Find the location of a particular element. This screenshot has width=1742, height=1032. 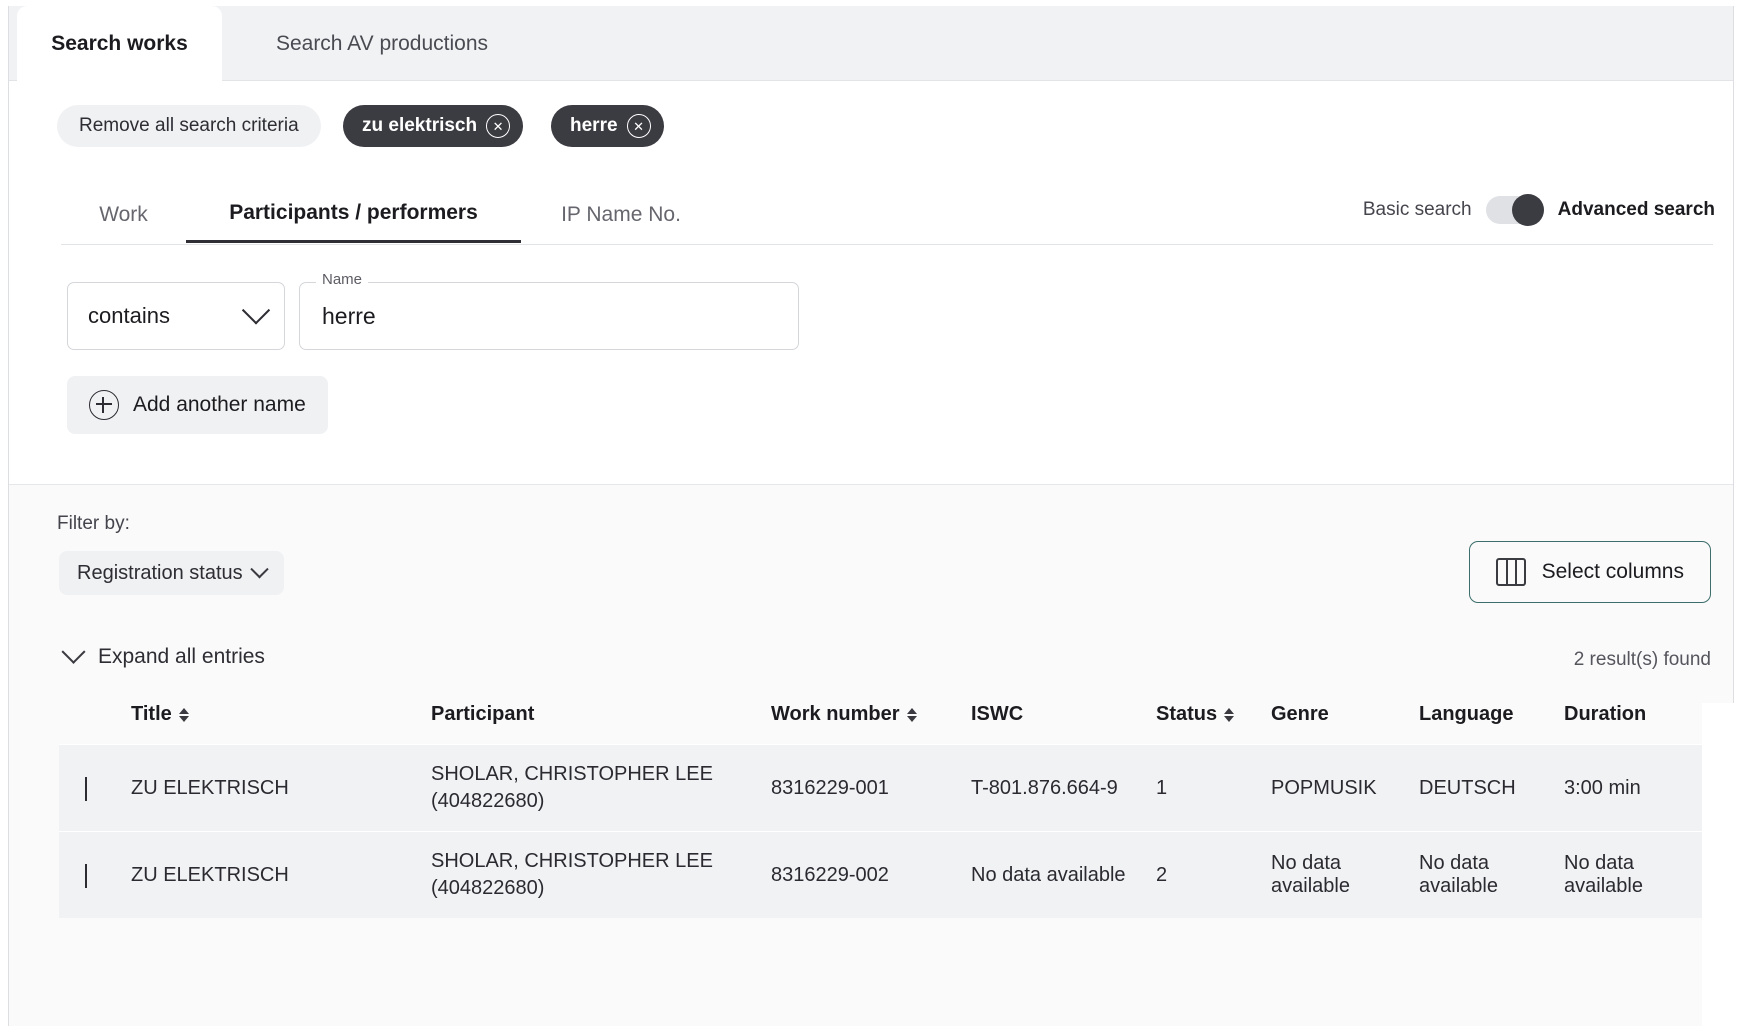

subtab-work: Work is located at coordinates (123, 214).